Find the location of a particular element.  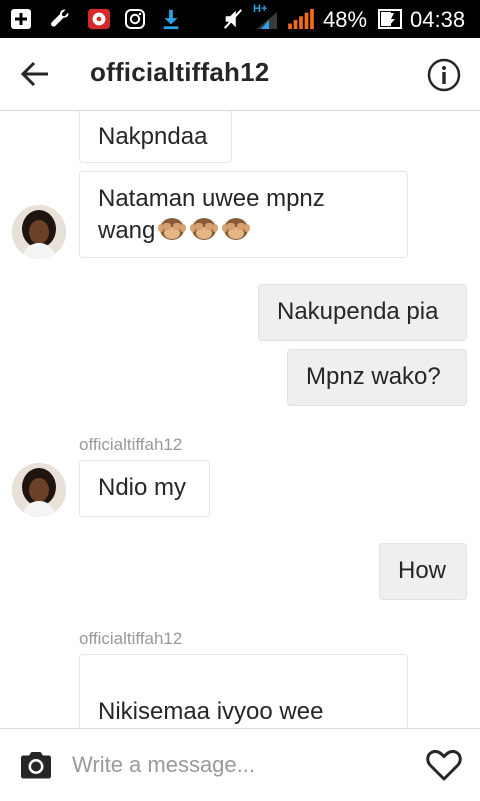

message-text: Ndio my is located at coordinates (142, 487).